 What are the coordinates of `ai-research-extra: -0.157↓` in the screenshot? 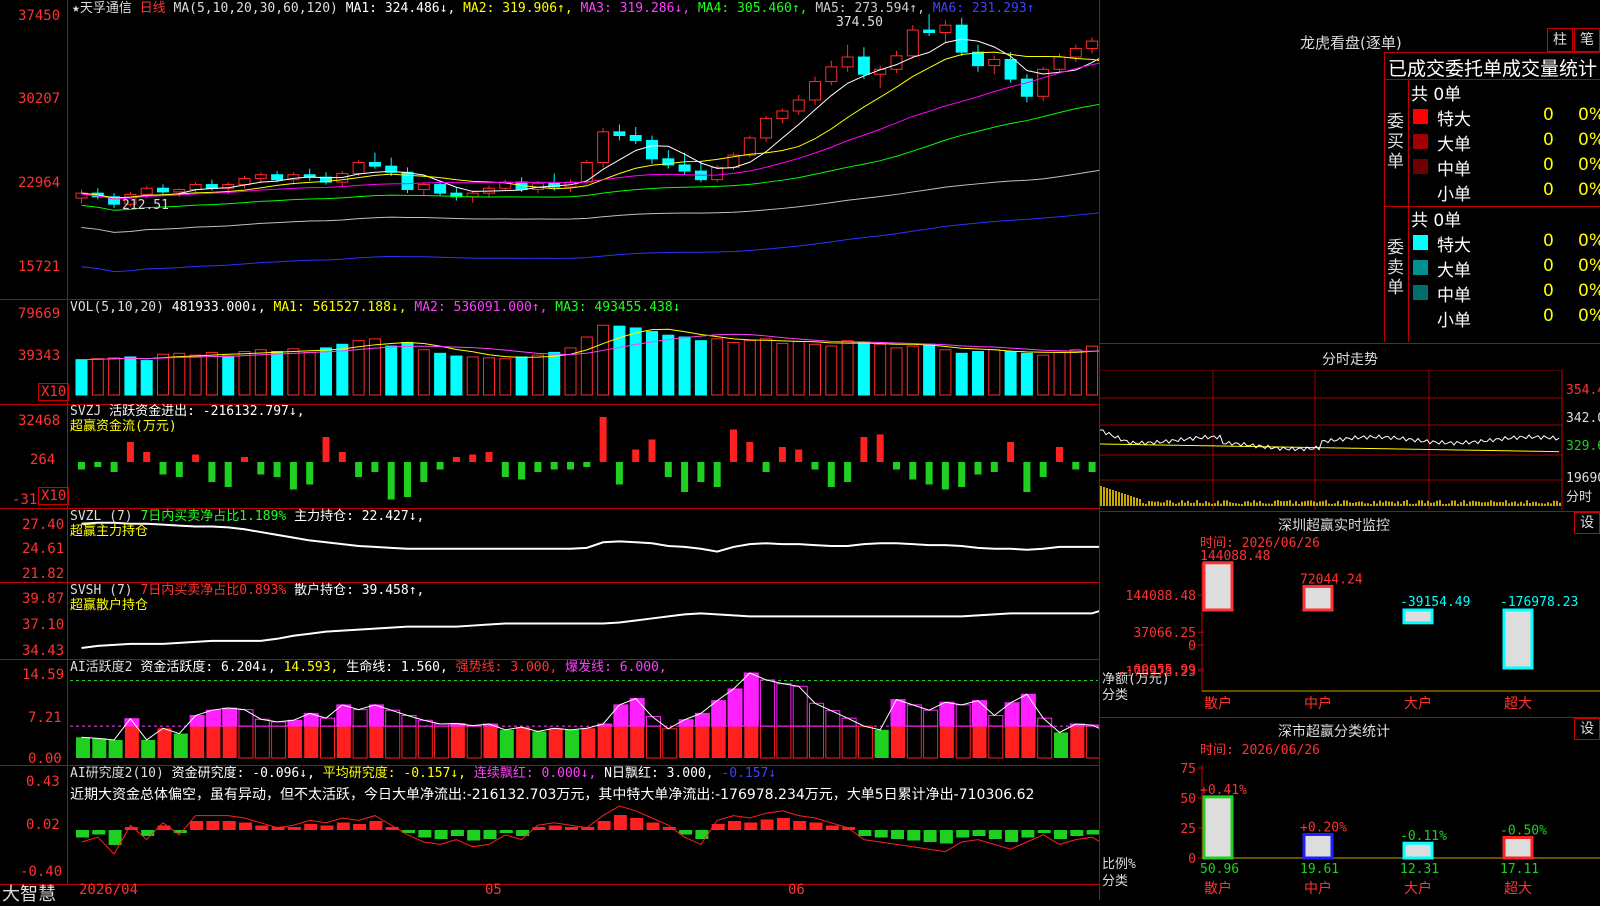 It's located at (748, 773).